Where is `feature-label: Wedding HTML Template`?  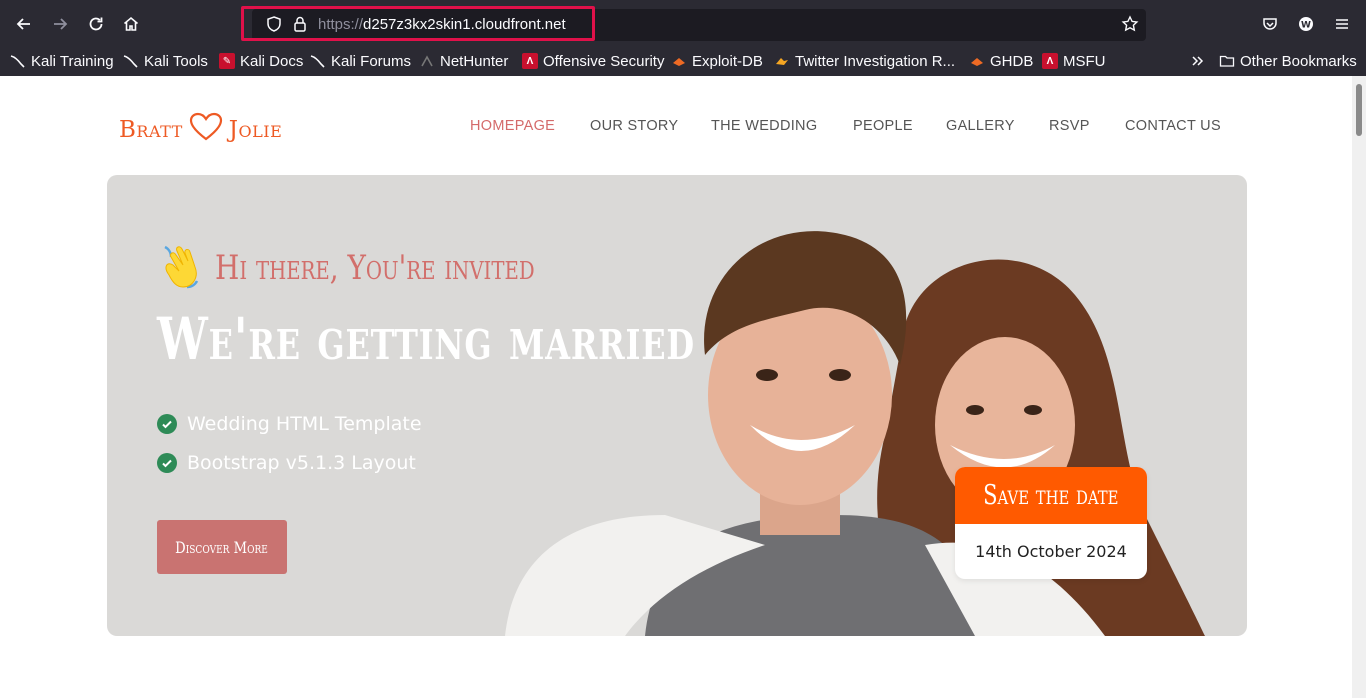 feature-label: Wedding HTML Template is located at coordinates (304, 424).